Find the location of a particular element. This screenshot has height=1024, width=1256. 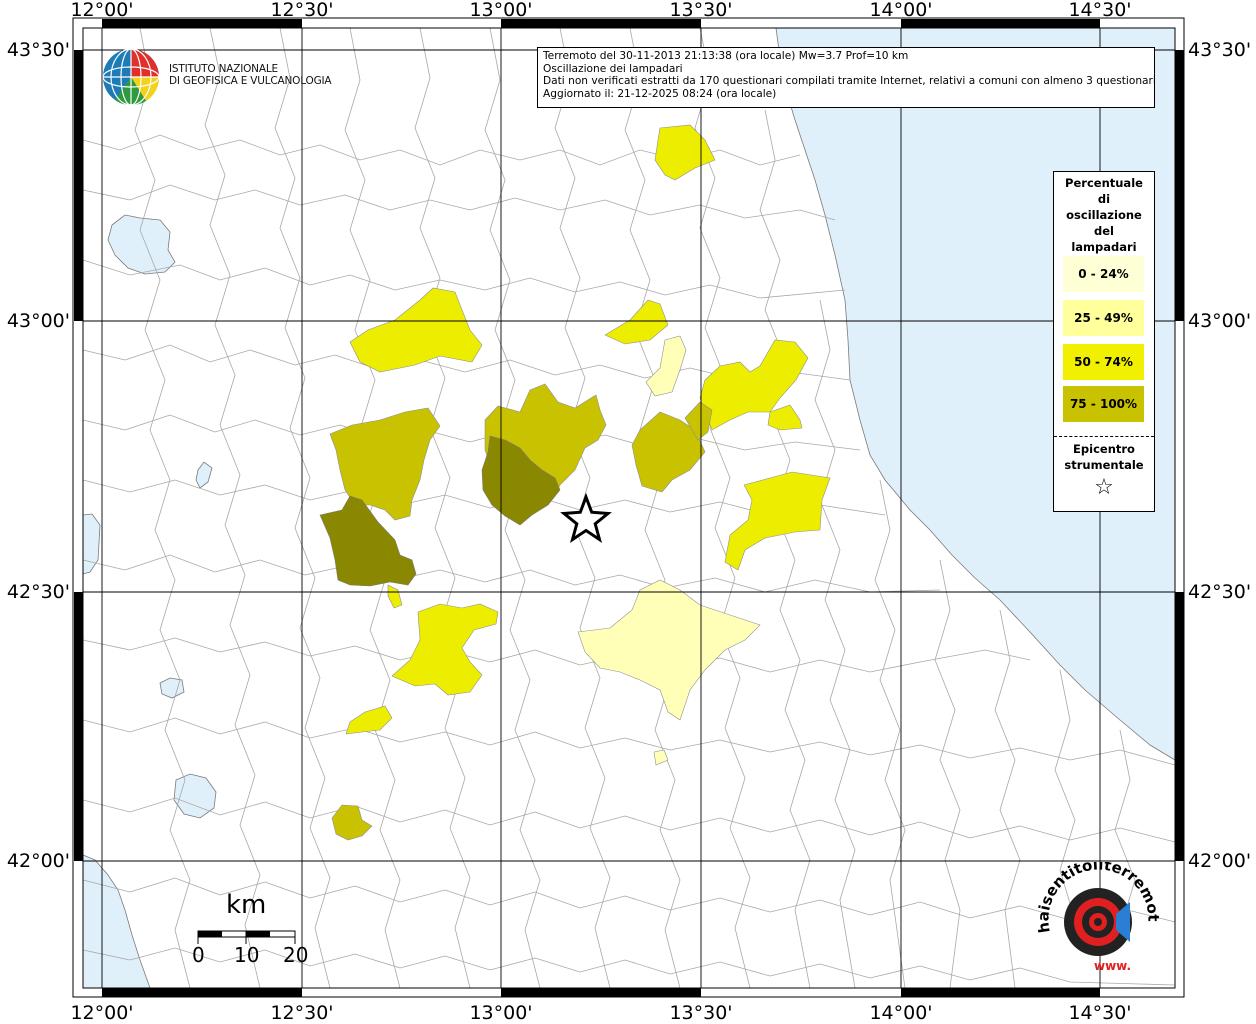

muni-fabriano is located at coordinates (636, 322).